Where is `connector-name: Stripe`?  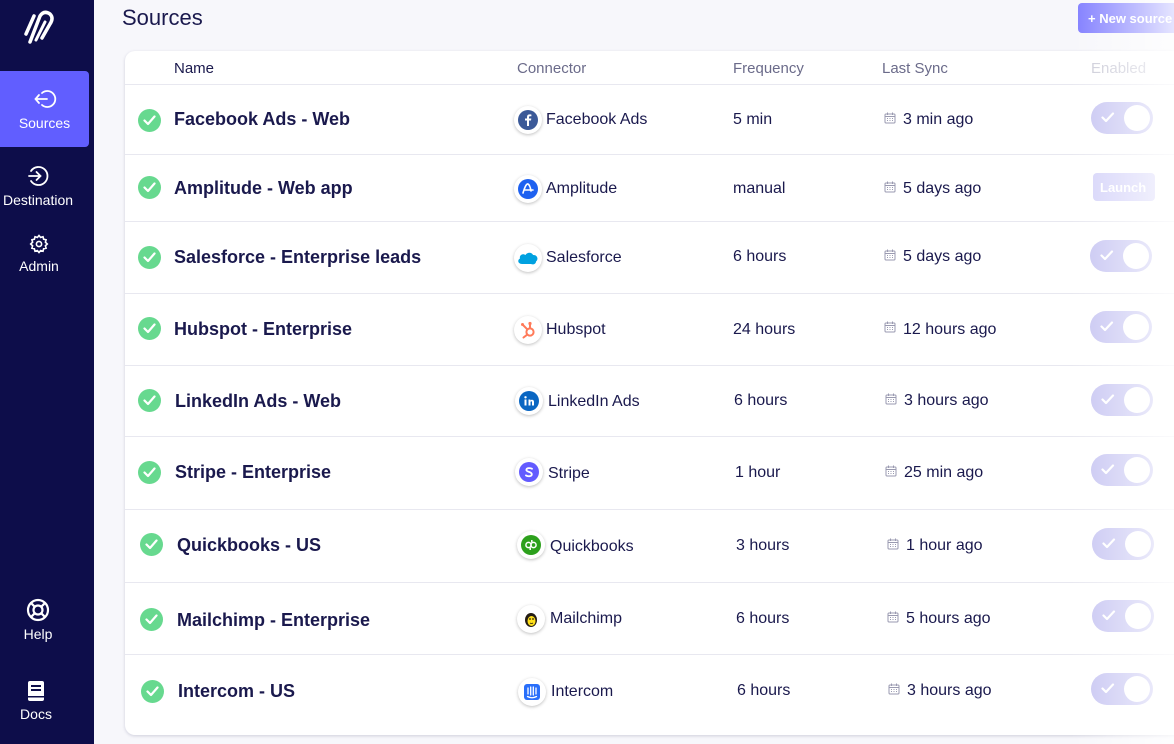 connector-name: Stripe is located at coordinates (569, 473).